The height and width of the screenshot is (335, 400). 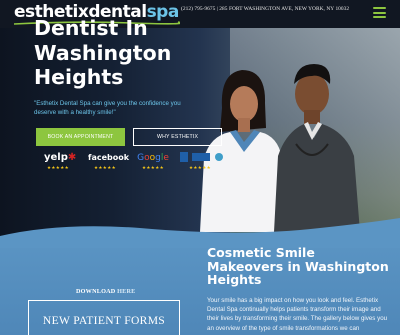 I want to click on yelp-review-badge: yelp✱ ★★★★★, so click(x=60, y=163).